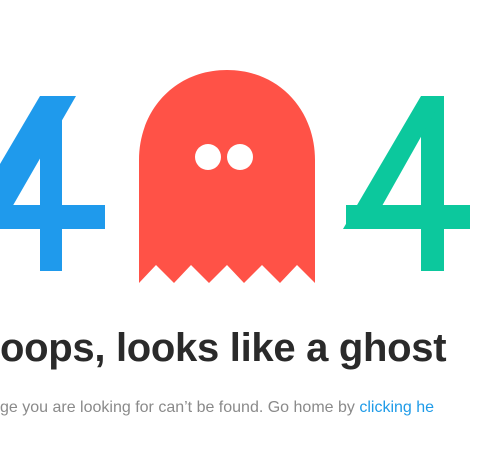  Describe the element at coordinates (240, 157) in the screenshot. I see `ghost-eye-right` at that location.